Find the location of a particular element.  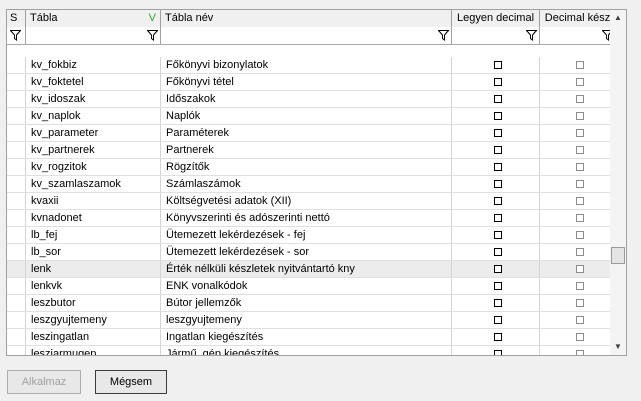

cell-tabla-nev: Bútor jellemzők is located at coordinates (306, 303).